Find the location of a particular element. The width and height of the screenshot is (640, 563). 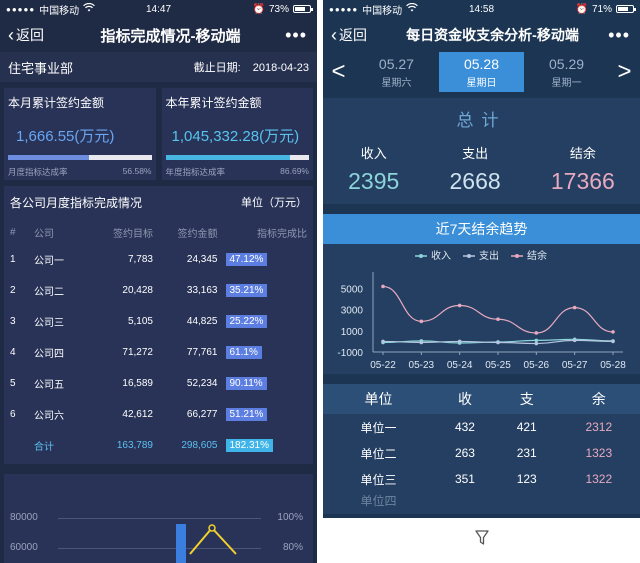

col-header: 公司 is located at coordinates (44, 234).